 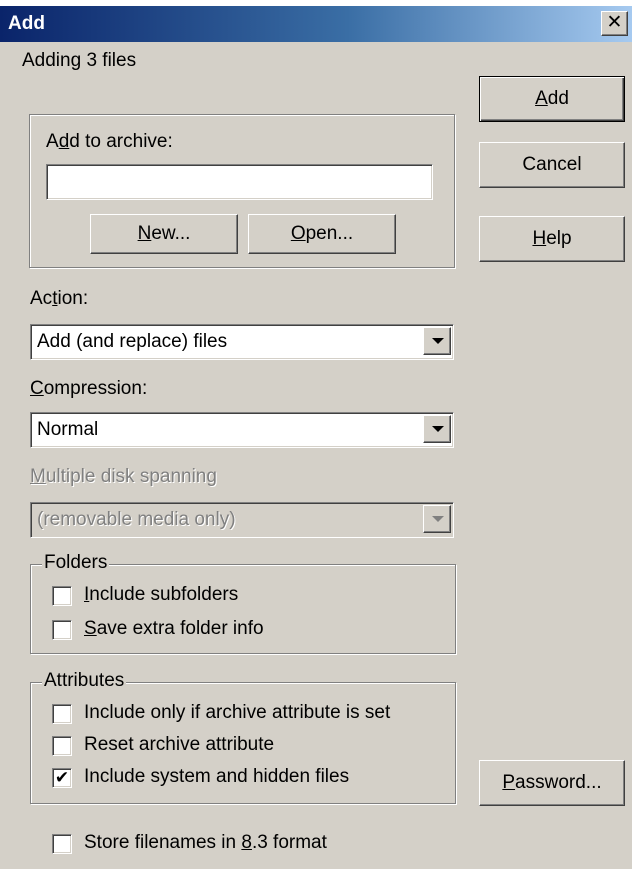 I want to click on cancel-button-label: Cancel, so click(x=552, y=164).